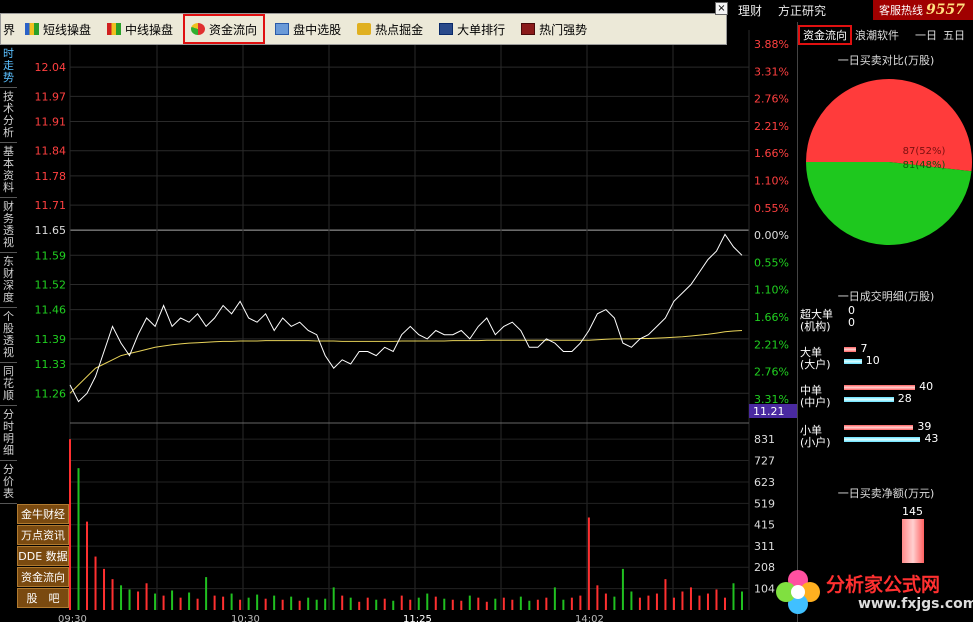 This screenshot has width=973, height=622. Describe the element at coordinates (886, 60) in the screenshot. I see `pie-title: 一日买卖对比(万股)` at that location.